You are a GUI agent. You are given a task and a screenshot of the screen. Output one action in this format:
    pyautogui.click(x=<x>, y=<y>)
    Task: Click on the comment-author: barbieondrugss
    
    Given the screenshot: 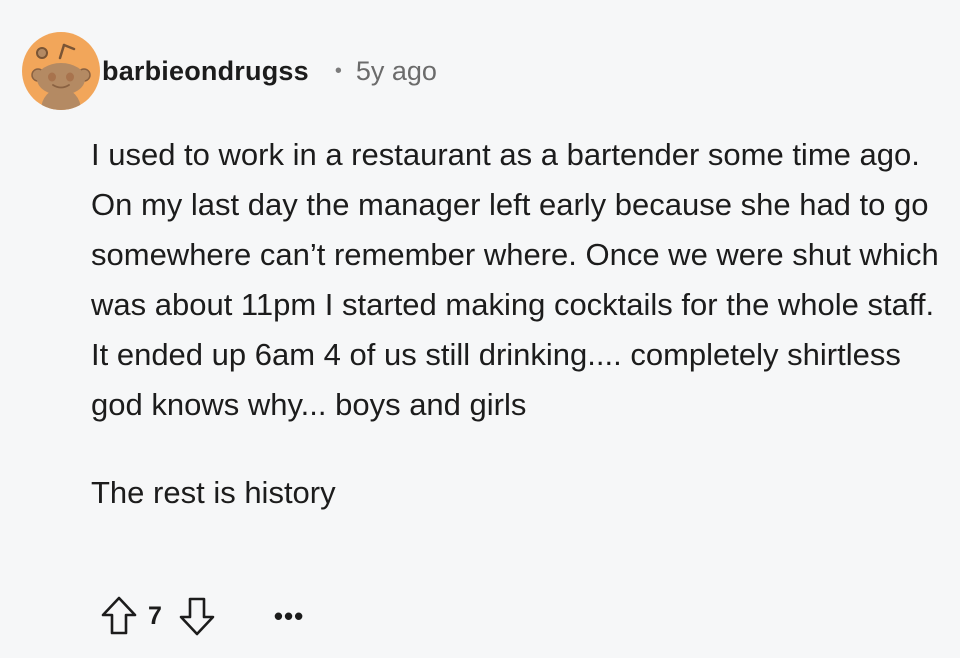 What is the action you would take?
    pyautogui.click(x=205, y=71)
    